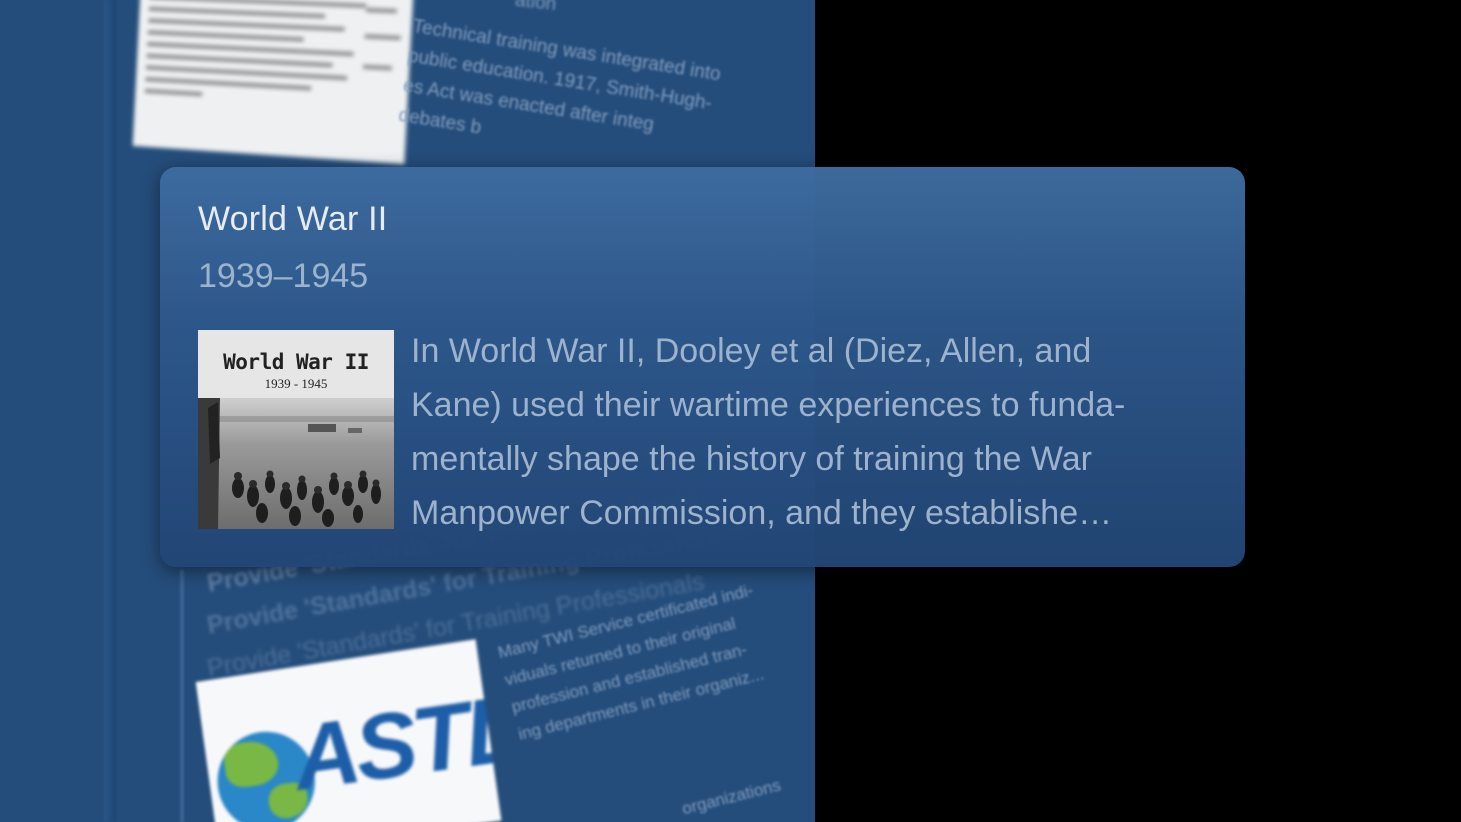 The width and height of the screenshot is (1461, 822). Describe the element at coordinates (731, 797) in the screenshot. I see `background-text-fragment-lower: organizations` at that location.